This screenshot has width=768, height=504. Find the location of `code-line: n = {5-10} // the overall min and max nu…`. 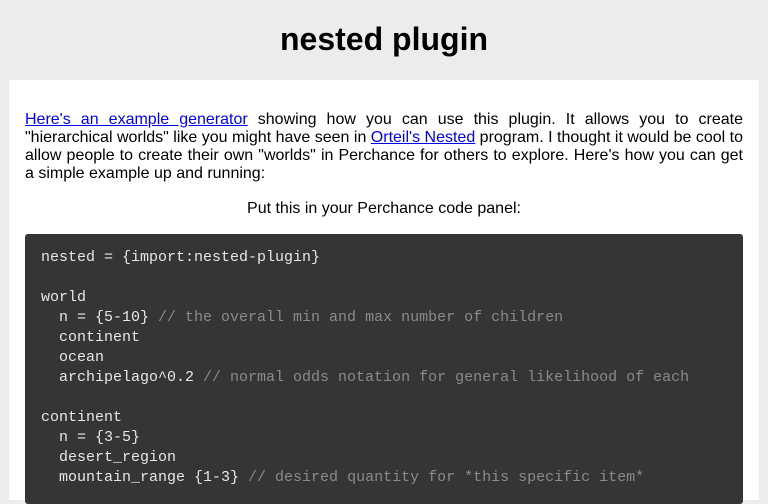

code-line: n = {5-10} // the overall min and max nu… is located at coordinates (302, 317).